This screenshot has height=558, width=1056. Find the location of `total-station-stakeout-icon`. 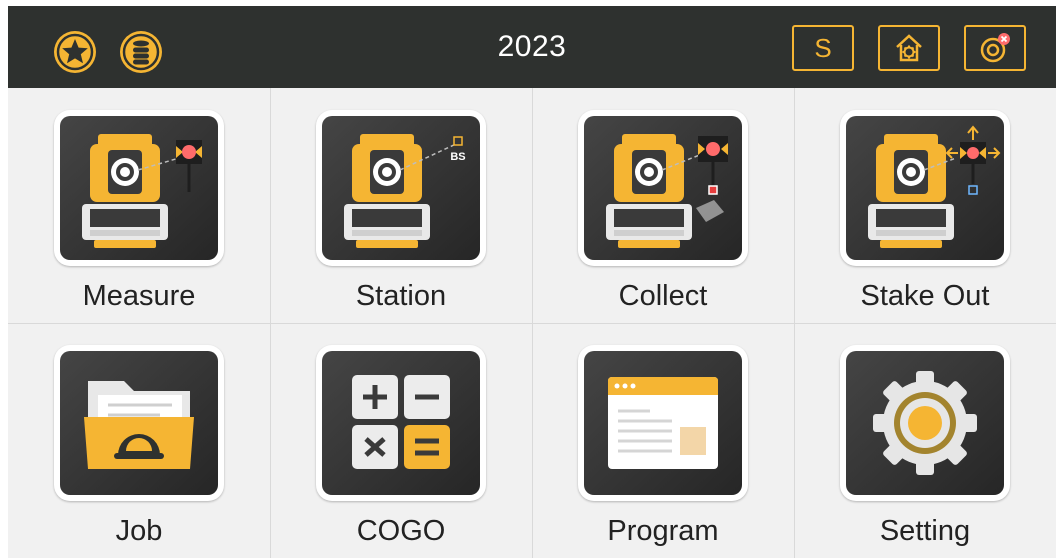

total-station-stakeout-icon is located at coordinates (925, 188).